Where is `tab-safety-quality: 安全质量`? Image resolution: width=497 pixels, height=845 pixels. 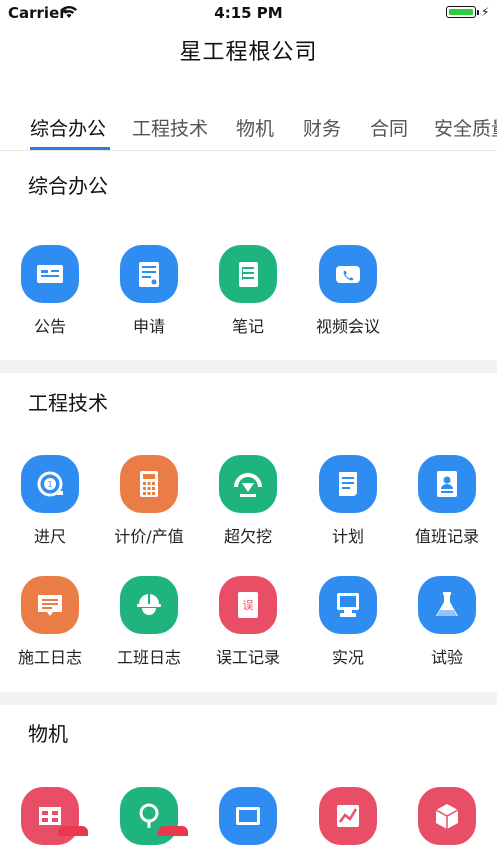 tab-safety-quality: 安全质量 is located at coordinates (465, 127).